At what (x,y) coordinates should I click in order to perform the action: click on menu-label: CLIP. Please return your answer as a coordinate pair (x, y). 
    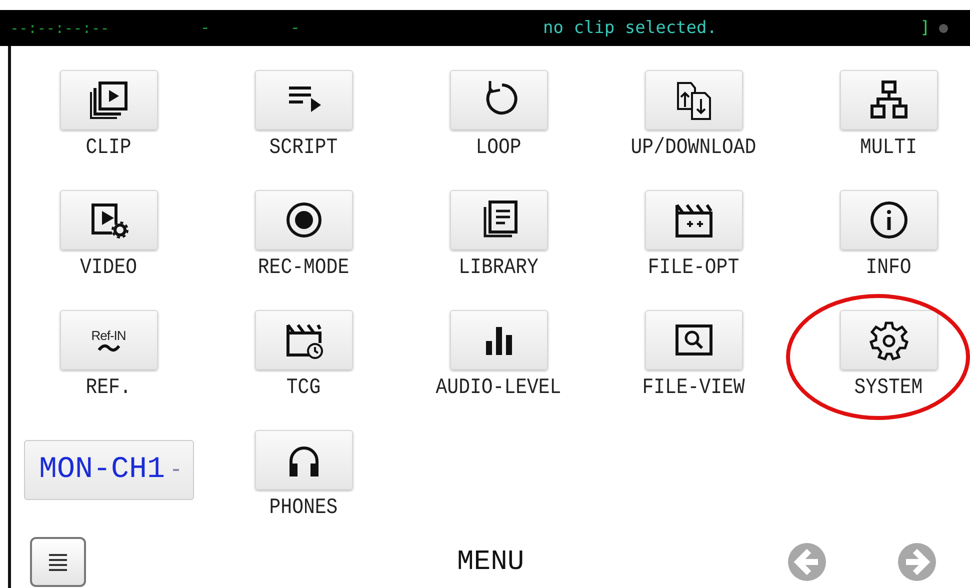
    Looking at the image, I should click on (109, 147).